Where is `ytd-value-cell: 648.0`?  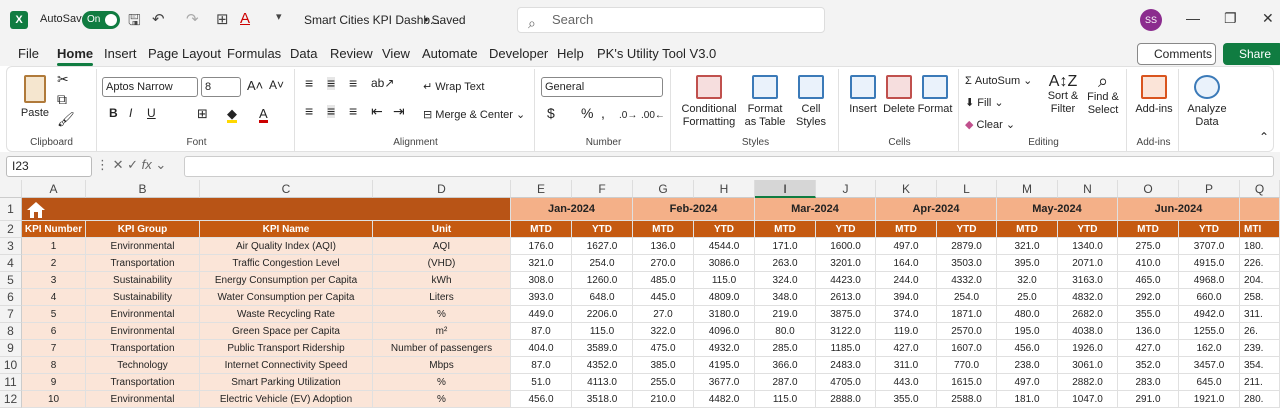
ytd-value-cell: 648.0 is located at coordinates (602, 297).